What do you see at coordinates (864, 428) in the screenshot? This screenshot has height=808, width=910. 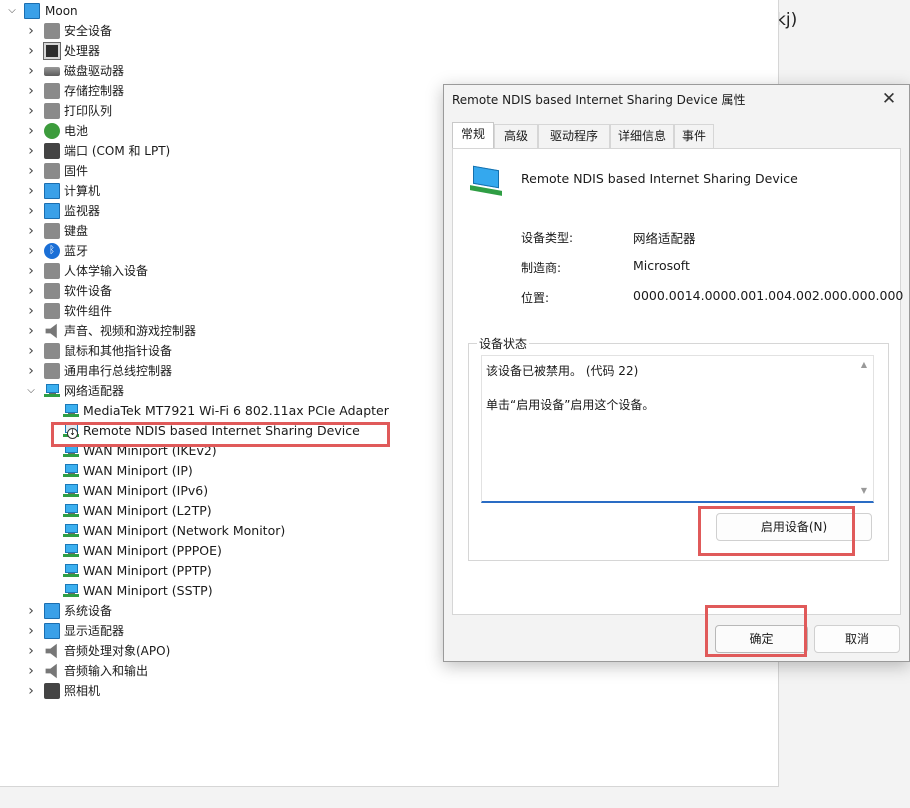 I see `status-scrollbar: ▲ ▼` at bounding box center [864, 428].